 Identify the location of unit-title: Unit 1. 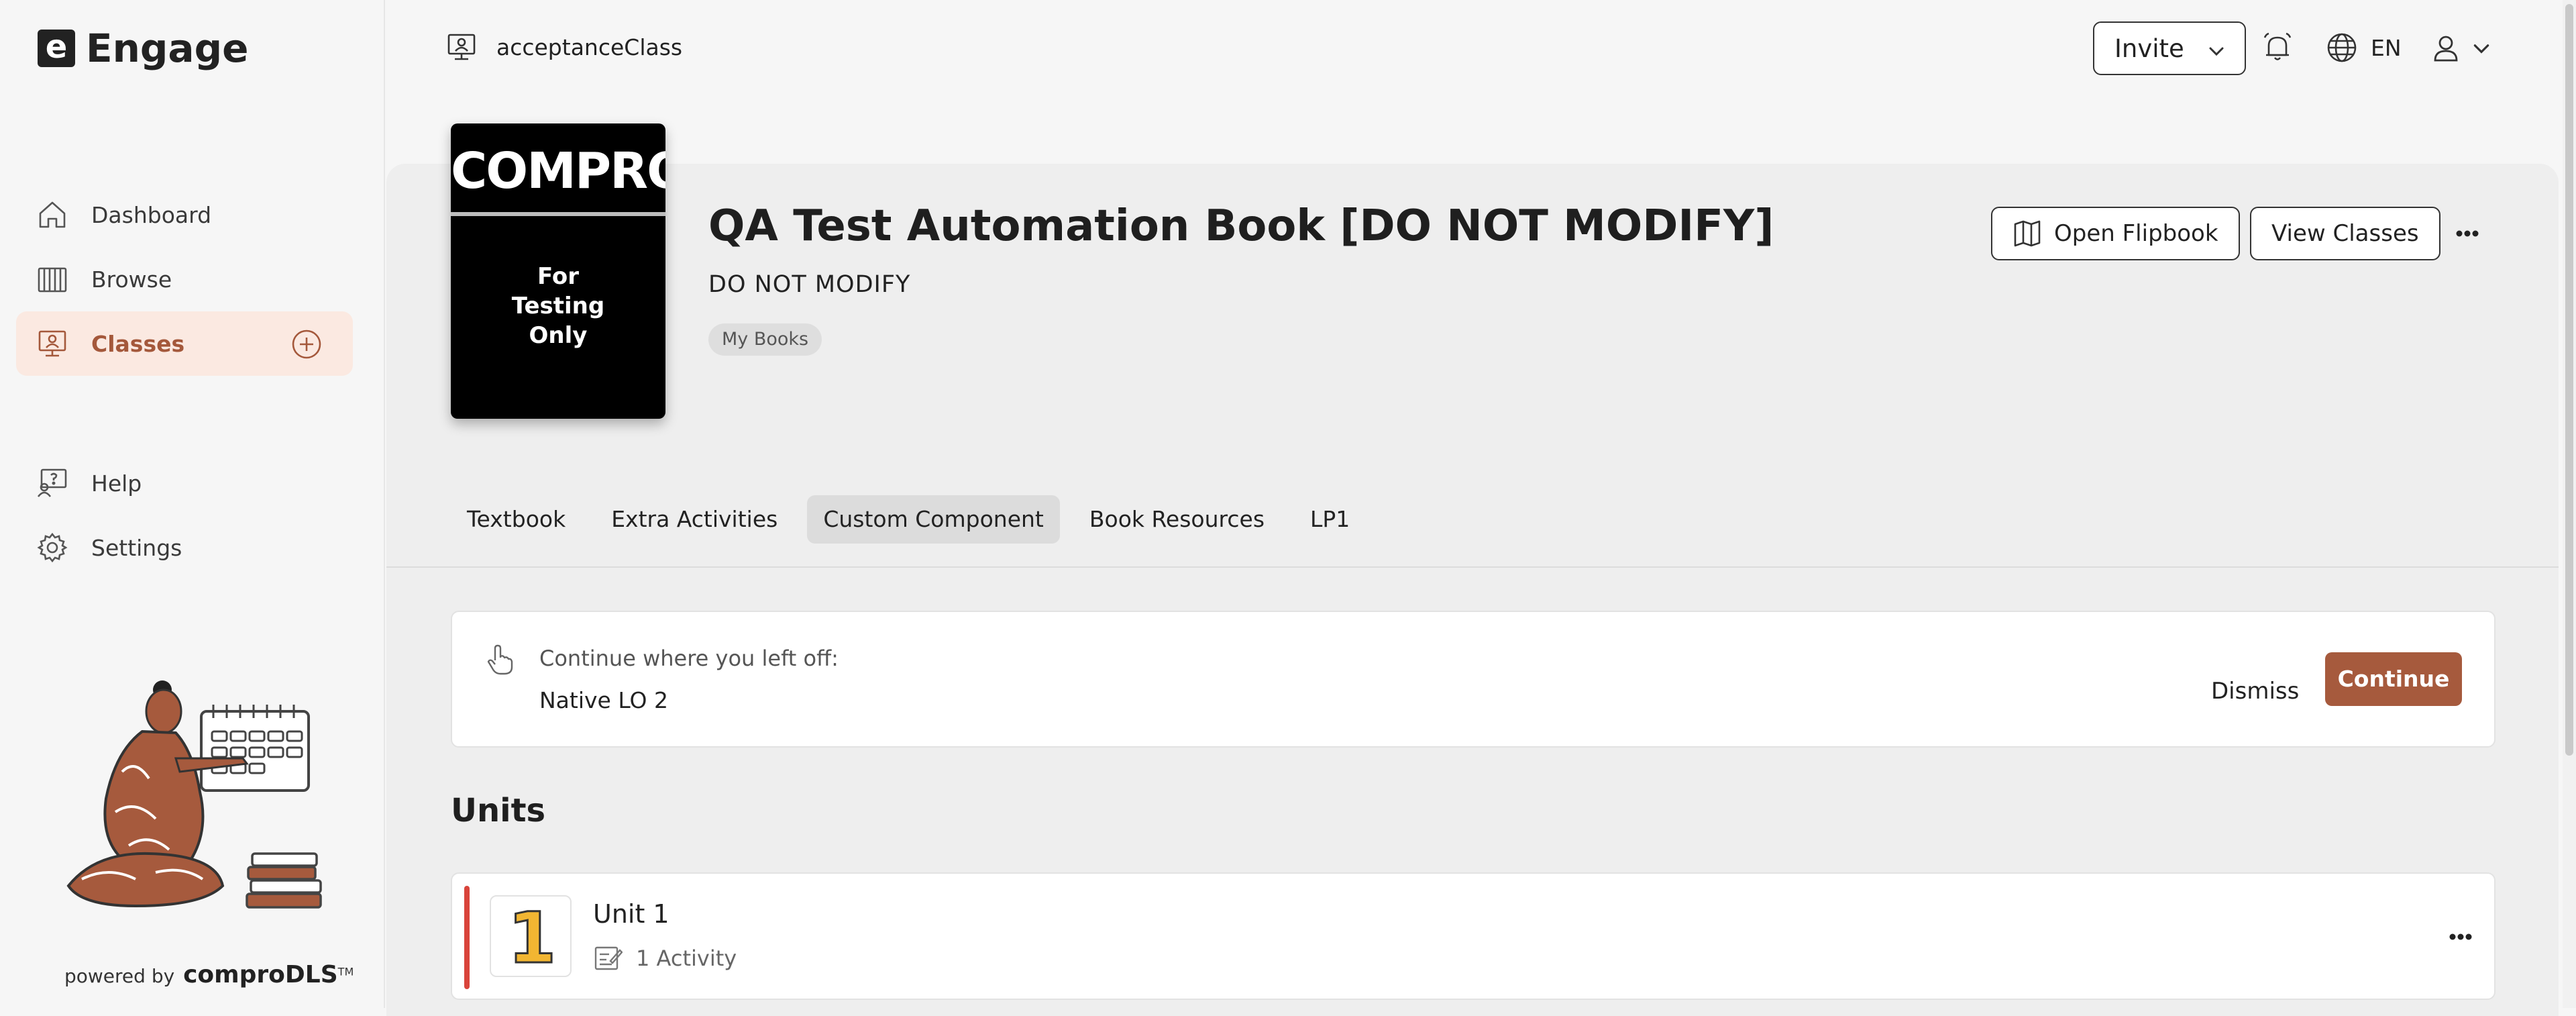
(631, 914).